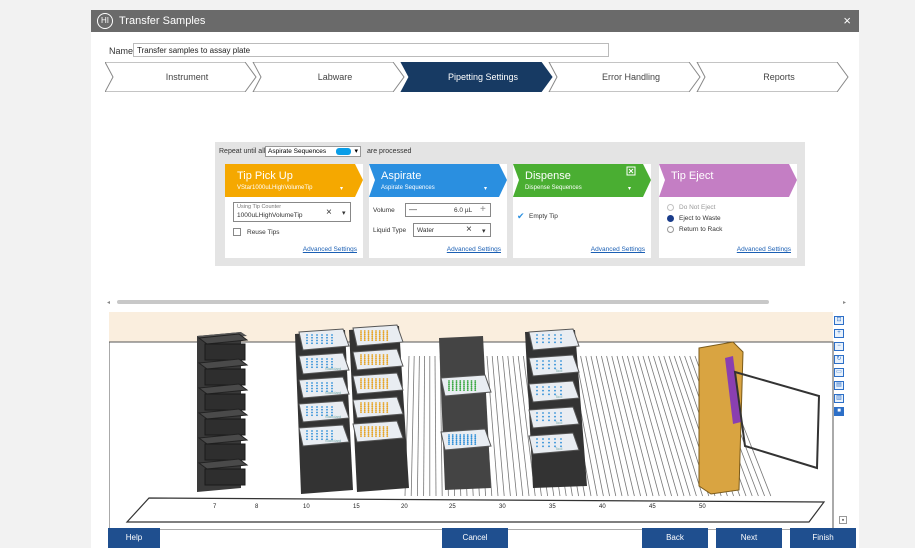 The height and width of the screenshot is (548, 915). I want to click on zoom-fit-icon: ⊡, so click(839, 320).